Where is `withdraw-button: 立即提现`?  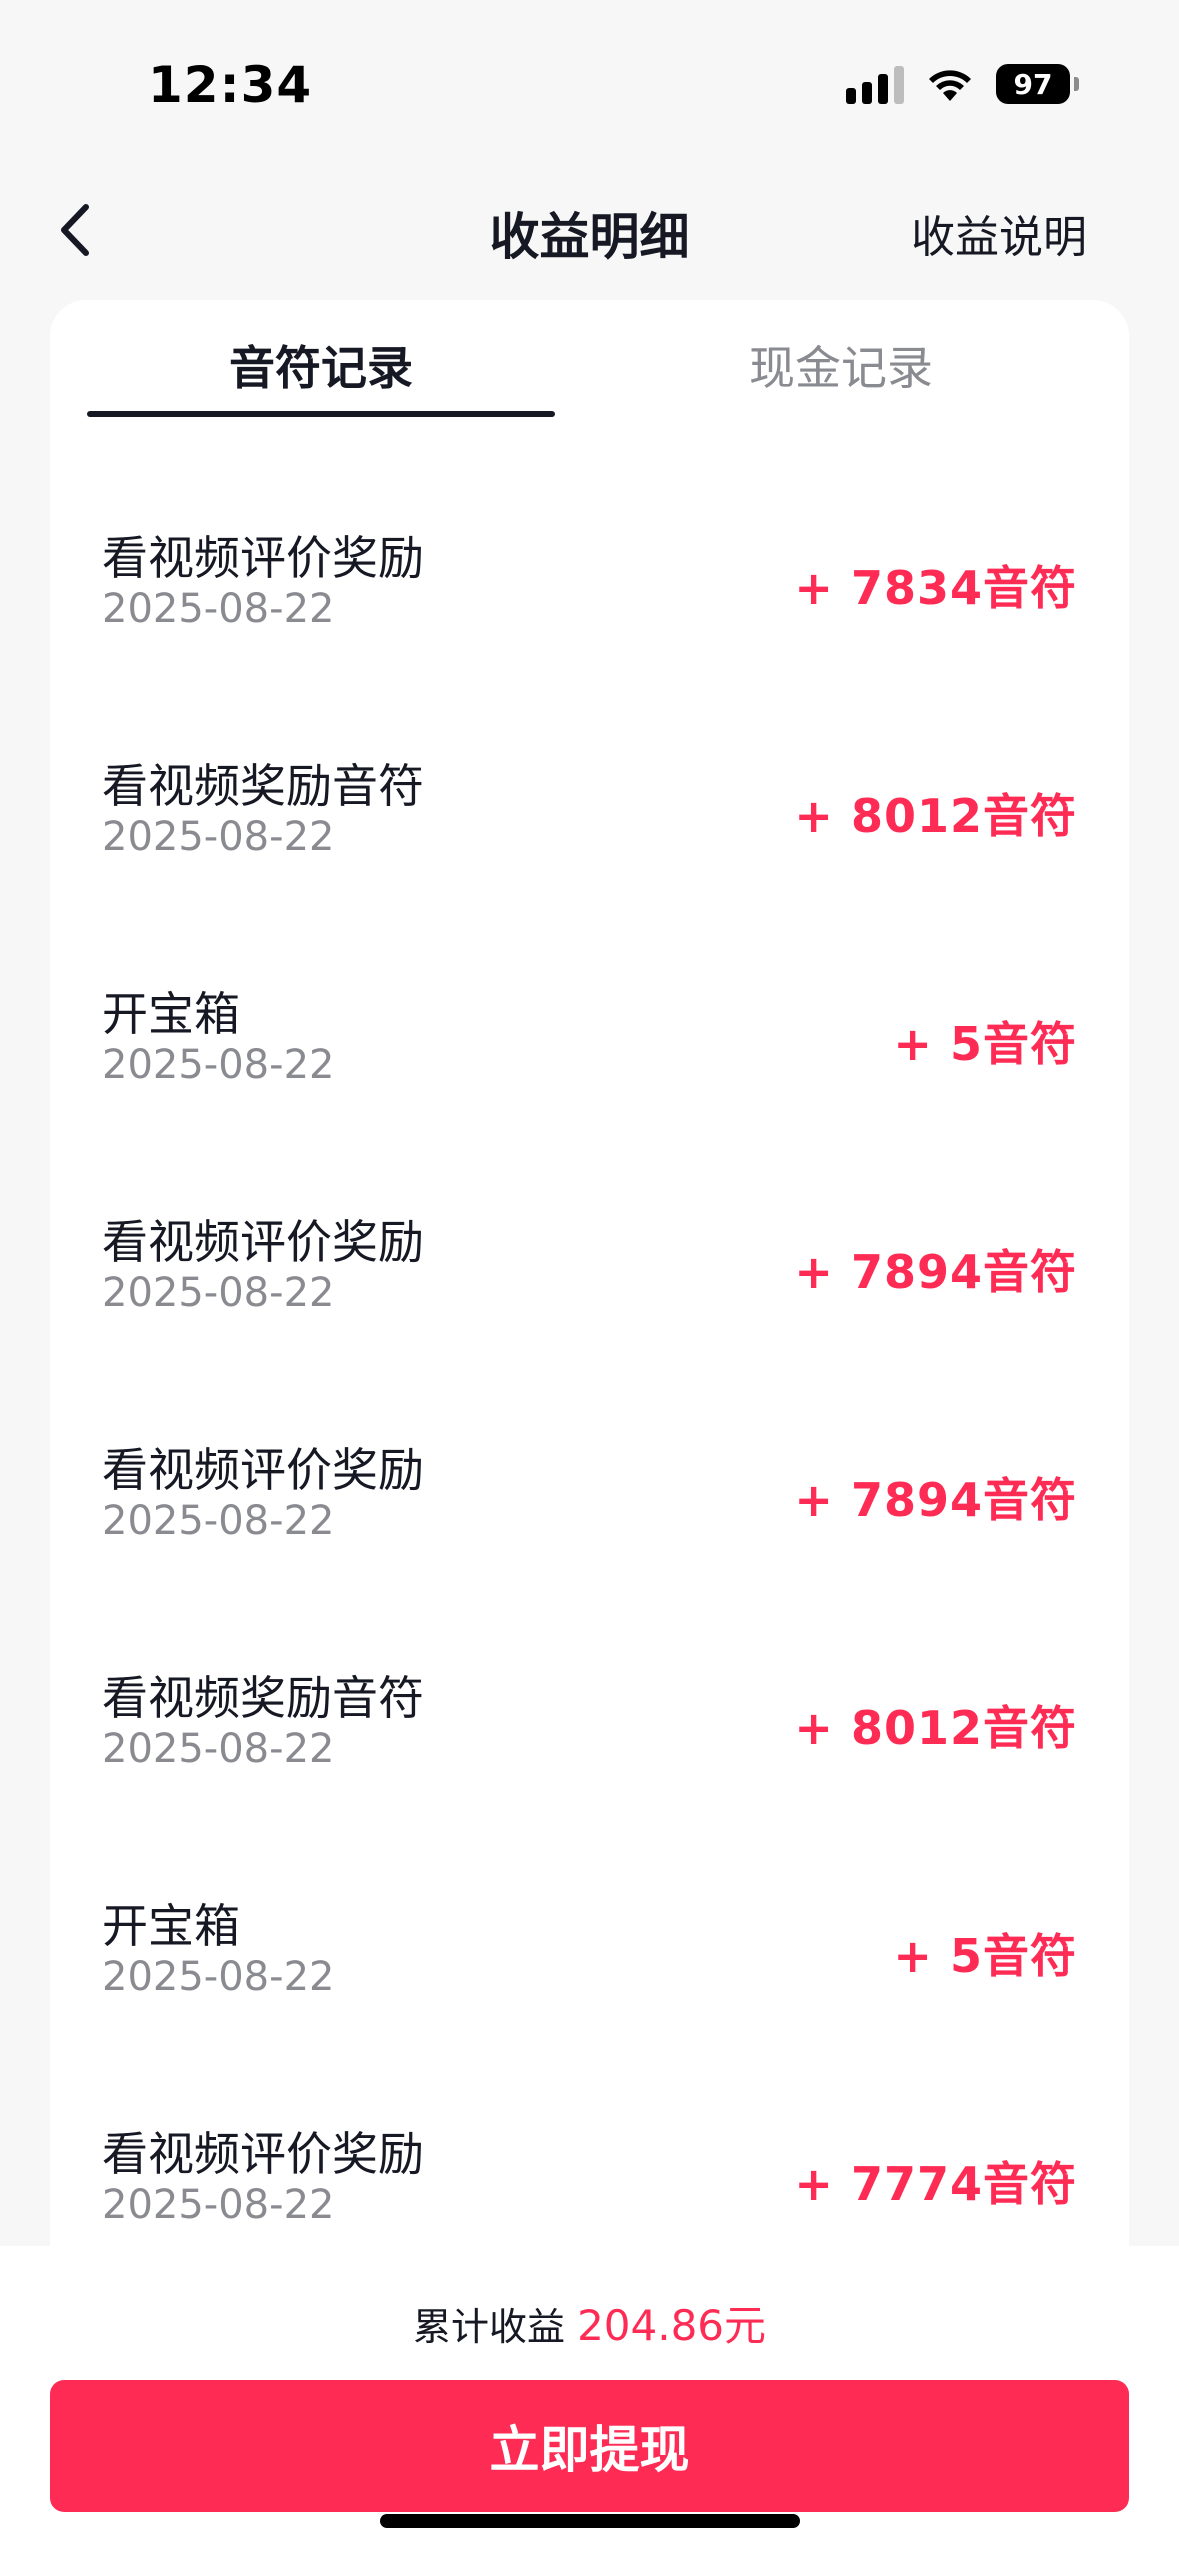
withdraw-button: 立即提现 is located at coordinates (589, 2446).